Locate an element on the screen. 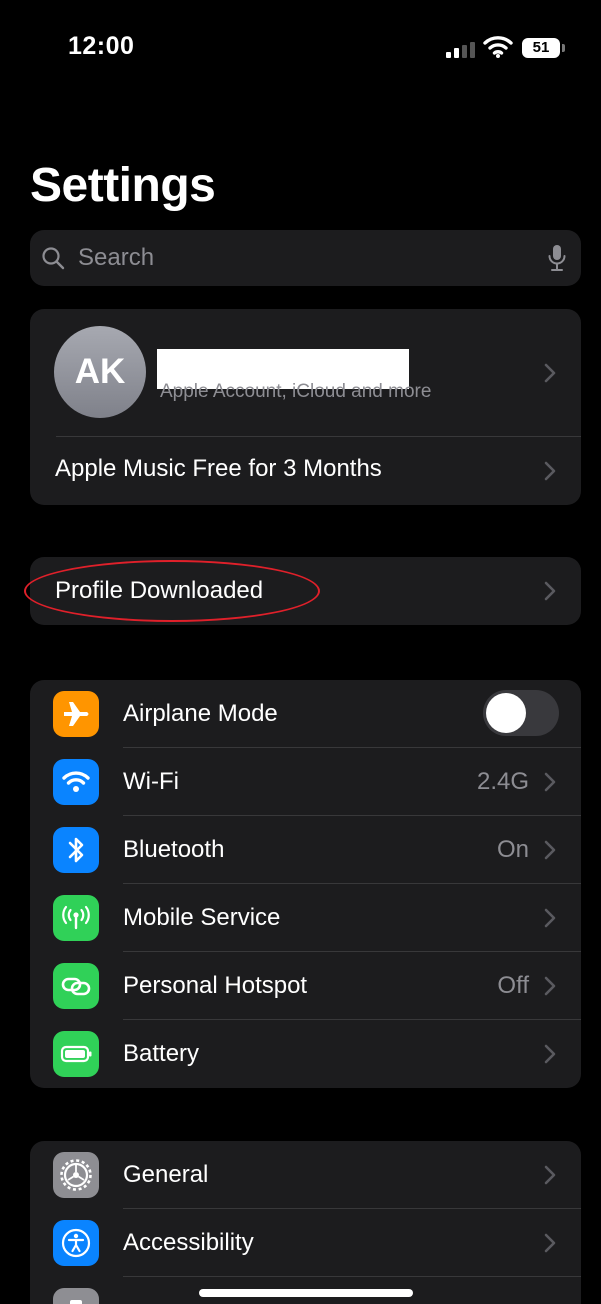 This screenshot has height=1304, width=601. account-subtitle: Apple Account, iCloud and more is located at coordinates (296, 391).